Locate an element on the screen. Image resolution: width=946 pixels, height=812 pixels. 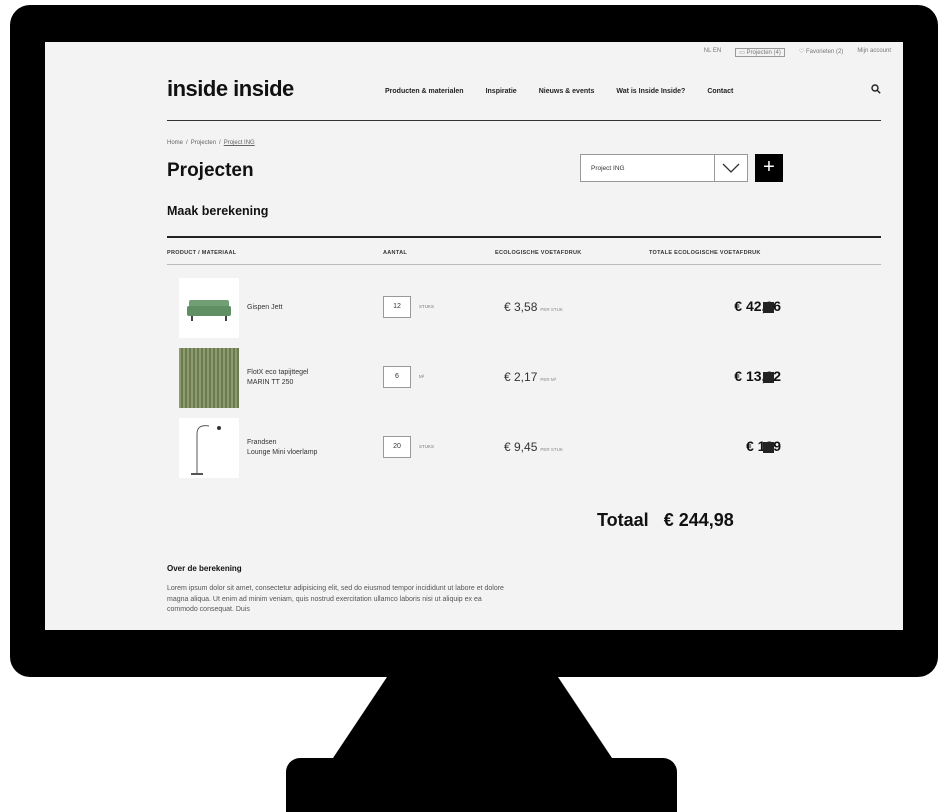
quantity-input: 6 is located at coordinates (397, 377).